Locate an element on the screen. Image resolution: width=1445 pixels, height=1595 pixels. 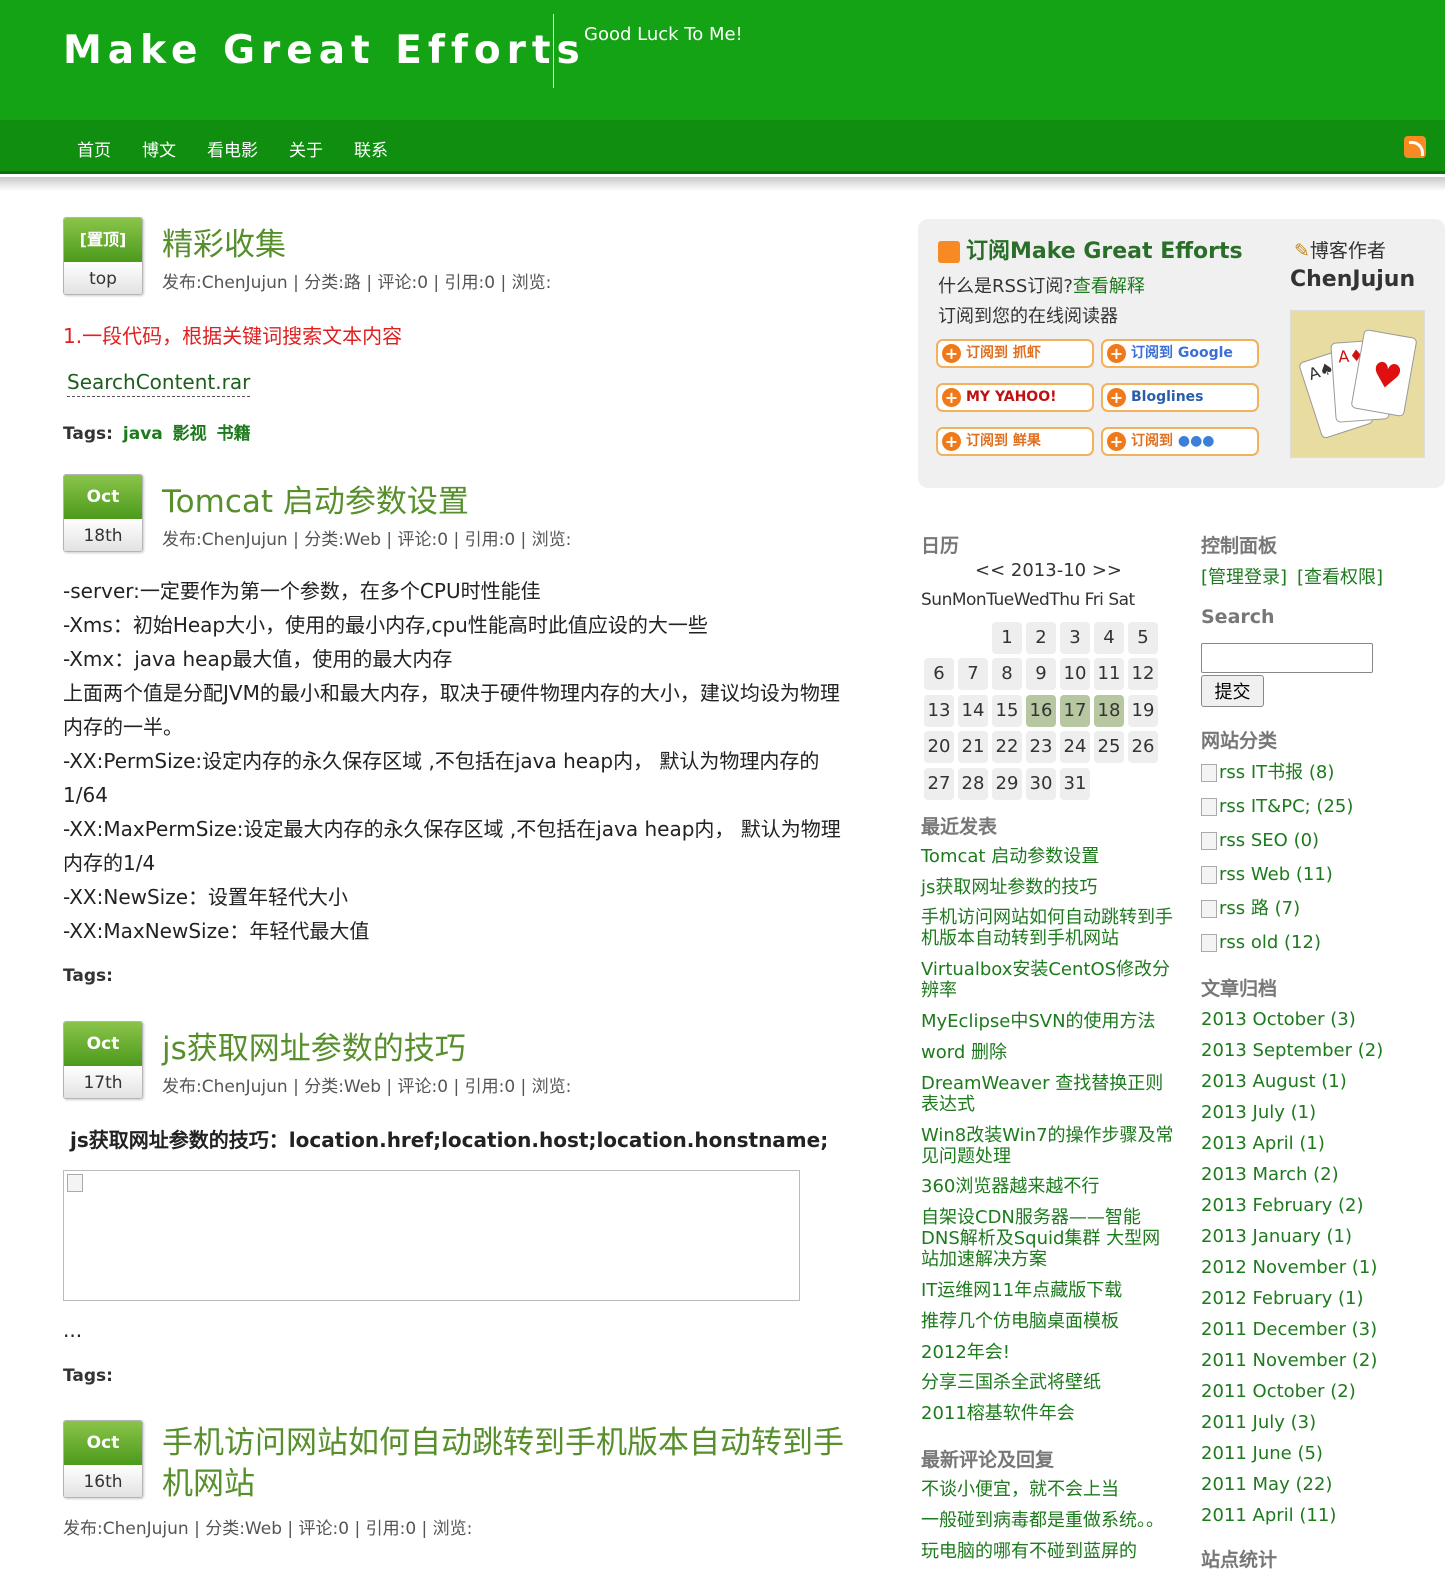
calendar-day: 4 is located at coordinates (1109, 638).